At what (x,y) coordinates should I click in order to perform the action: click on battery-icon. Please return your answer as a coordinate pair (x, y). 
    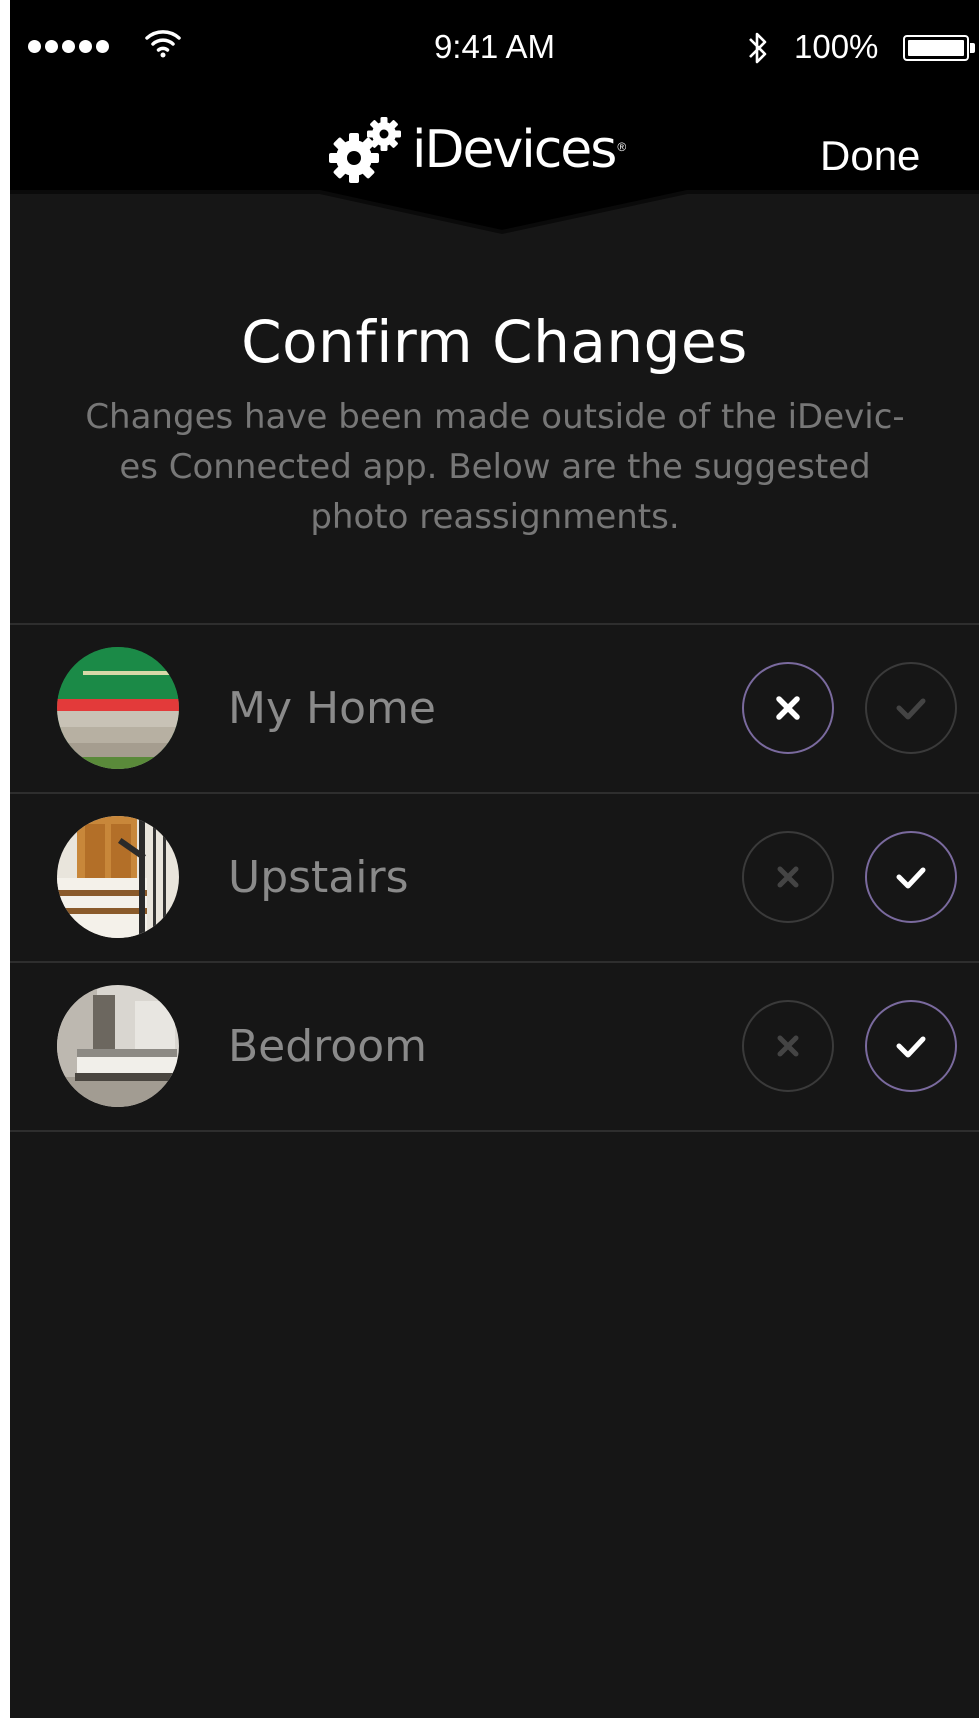
    Looking at the image, I should click on (939, 48).